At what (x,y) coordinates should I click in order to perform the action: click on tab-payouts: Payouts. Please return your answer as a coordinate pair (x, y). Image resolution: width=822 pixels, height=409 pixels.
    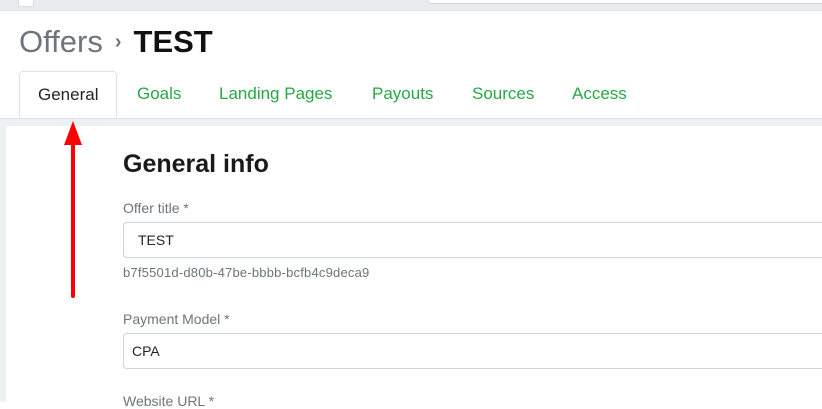
    Looking at the image, I should click on (402, 94).